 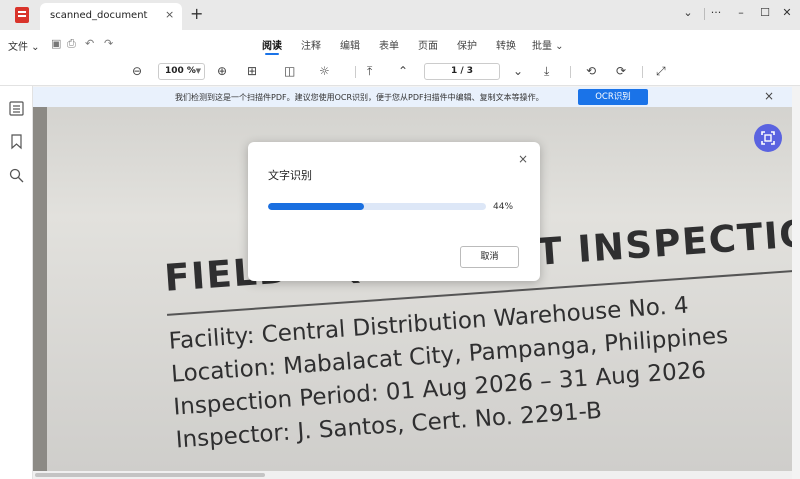 I want to click on dialog-title: 文字识别, so click(x=290, y=175).